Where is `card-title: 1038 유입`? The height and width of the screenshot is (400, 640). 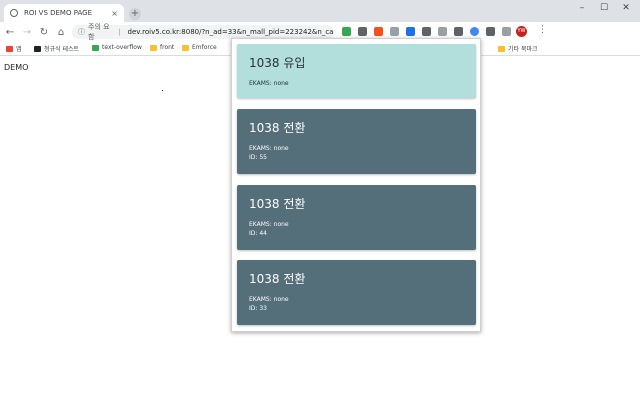
card-title: 1038 유입 is located at coordinates (277, 63).